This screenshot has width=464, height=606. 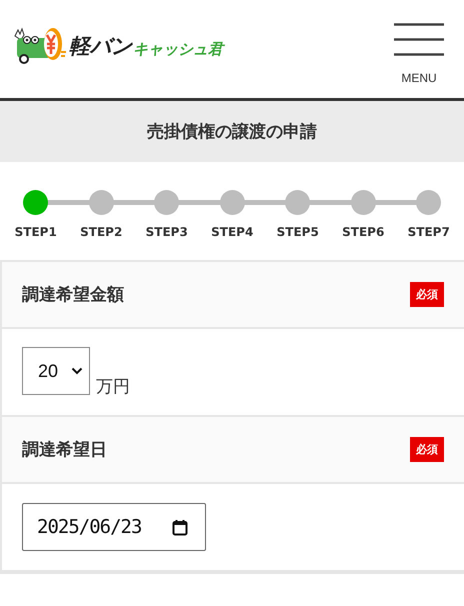 I want to click on step-indicator: STEP5, so click(x=297, y=225).